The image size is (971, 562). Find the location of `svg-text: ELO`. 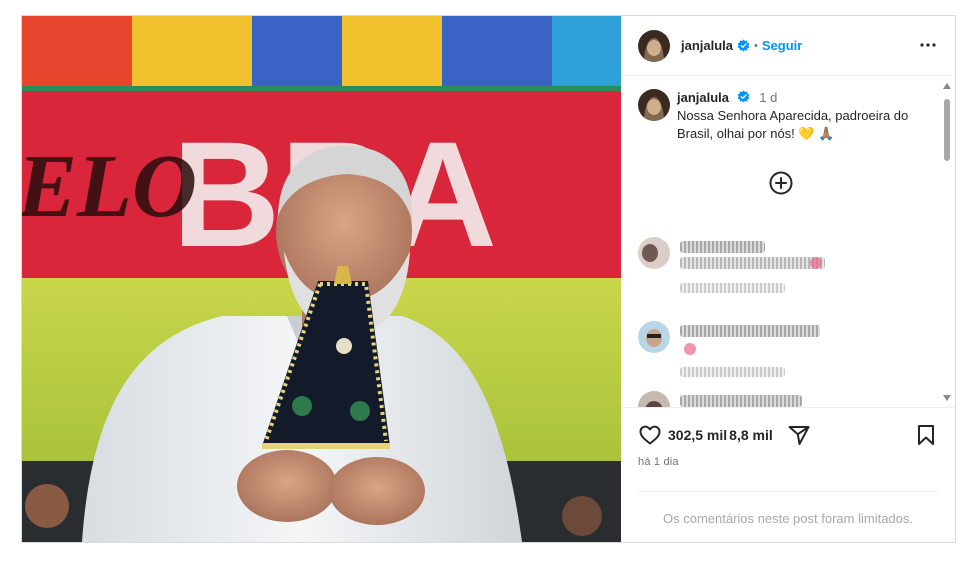

svg-text: ELO is located at coordinates (109, 186).